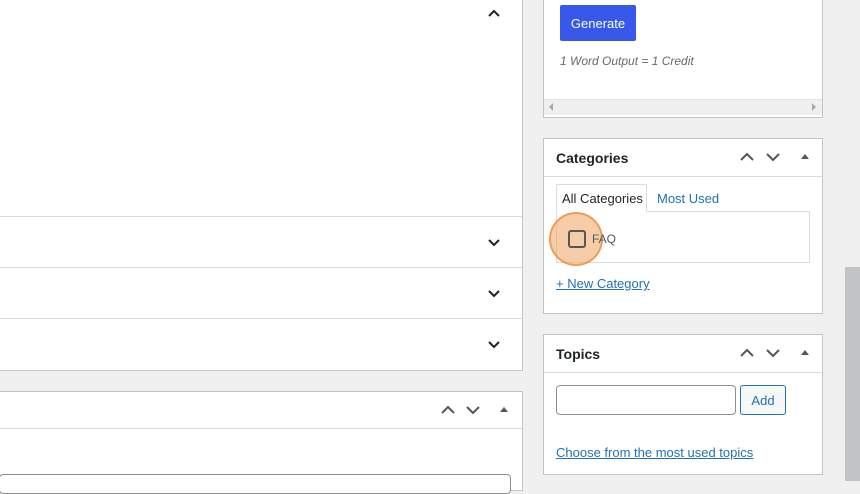 Image resolution: width=860 pixels, height=494 pixels. I want to click on add-topic-button: Add, so click(763, 400).